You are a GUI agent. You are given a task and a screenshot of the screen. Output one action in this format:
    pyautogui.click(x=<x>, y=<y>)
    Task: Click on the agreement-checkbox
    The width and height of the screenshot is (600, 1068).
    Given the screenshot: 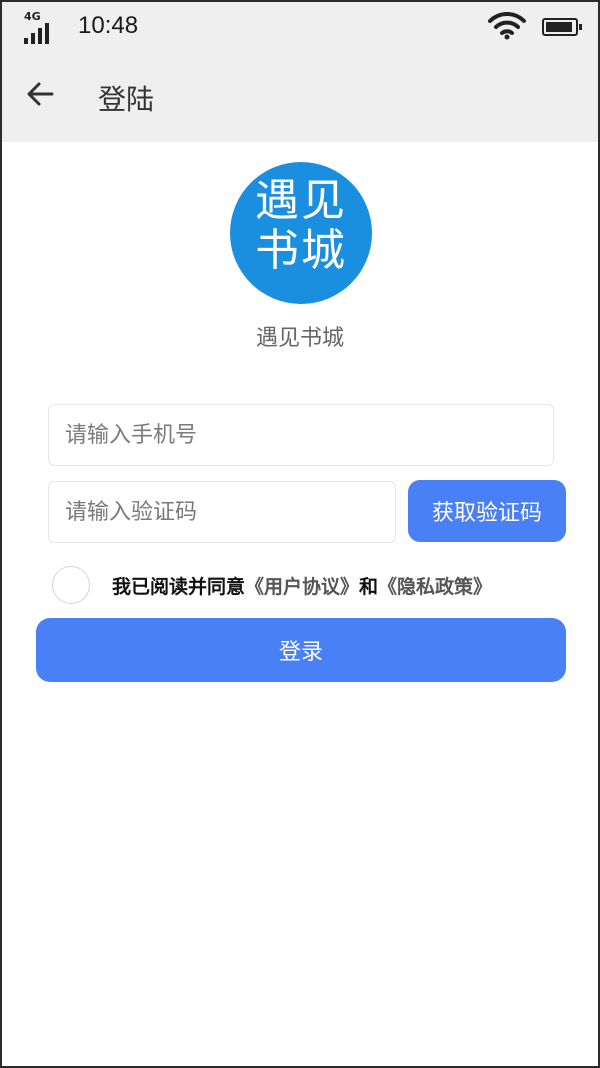 What is the action you would take?
    pyautogui.click(x=71, y=585)
    